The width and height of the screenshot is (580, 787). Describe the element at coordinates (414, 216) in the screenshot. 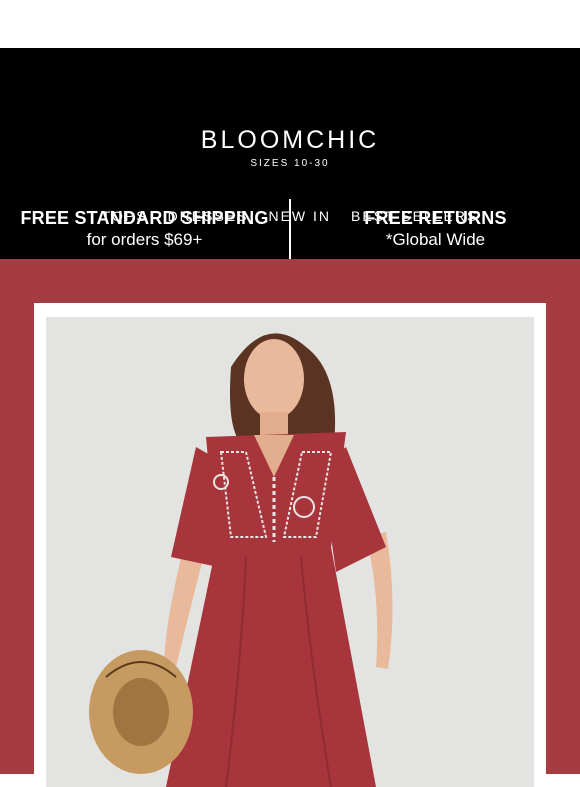

I see `nav-item-best-sellers: BEST SELLERS` at that location.